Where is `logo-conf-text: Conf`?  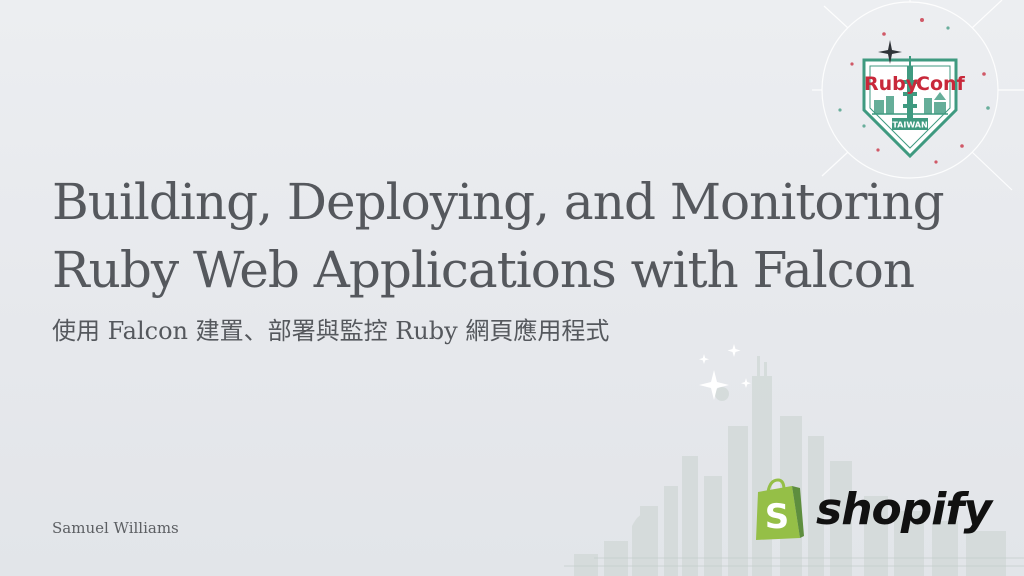
logo-conf-text: Conf is located at coordinates (941, 84).